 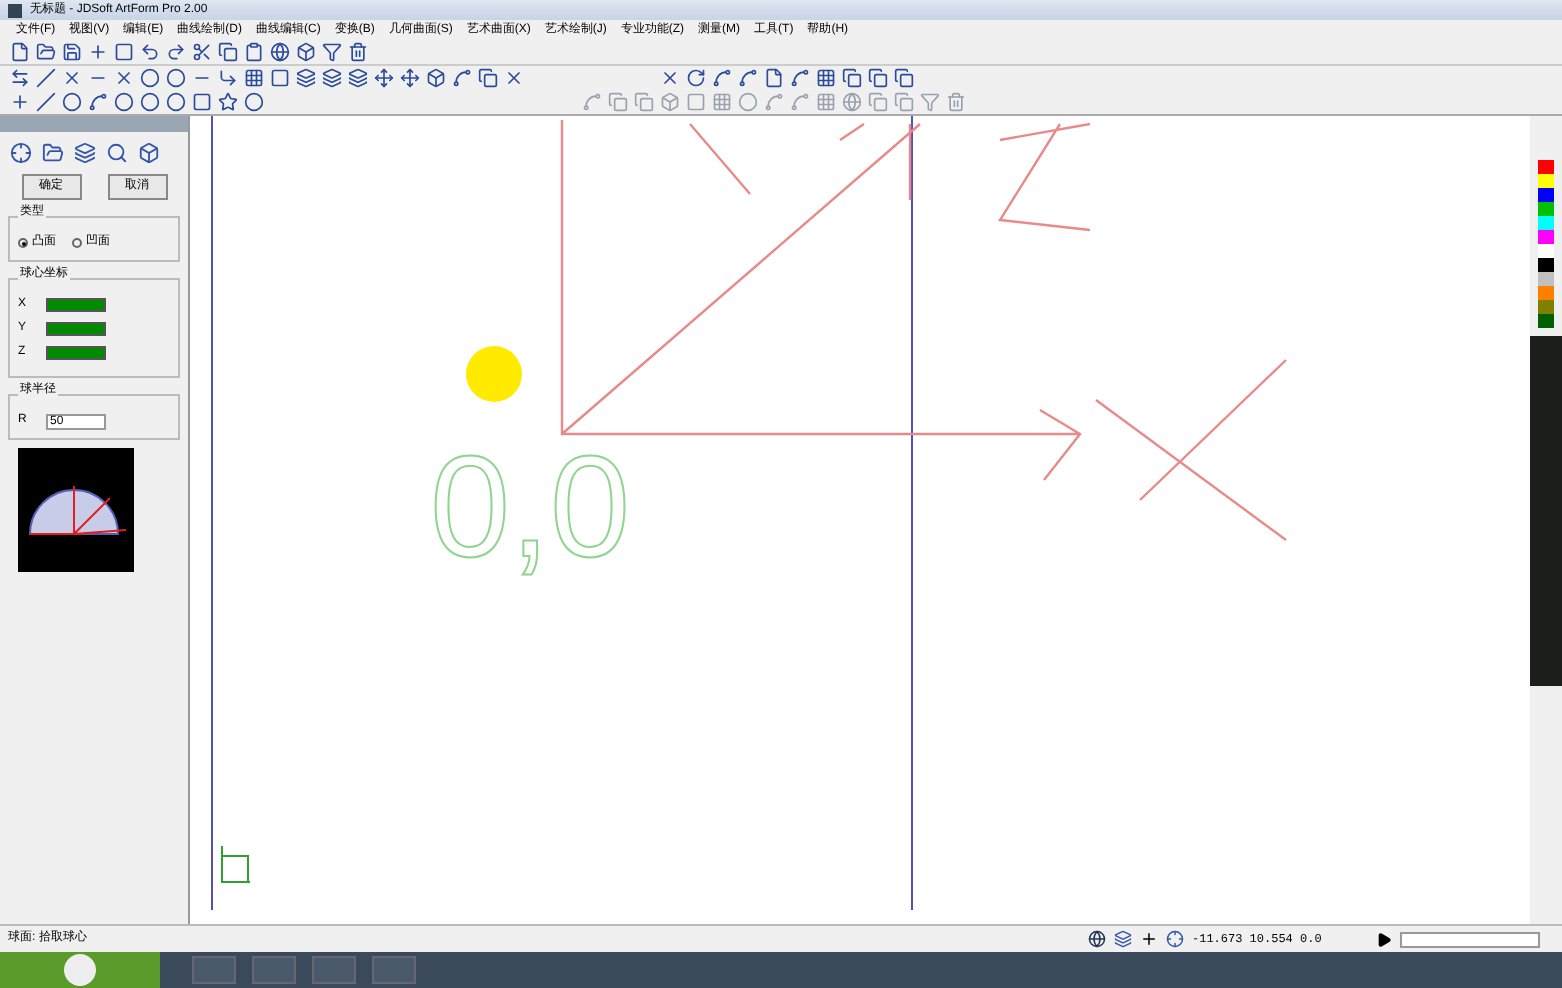 What do you see at coordinates (1123, 939) in the screenshot?
I see `layers-icon` at bounding box center [1123, 939].